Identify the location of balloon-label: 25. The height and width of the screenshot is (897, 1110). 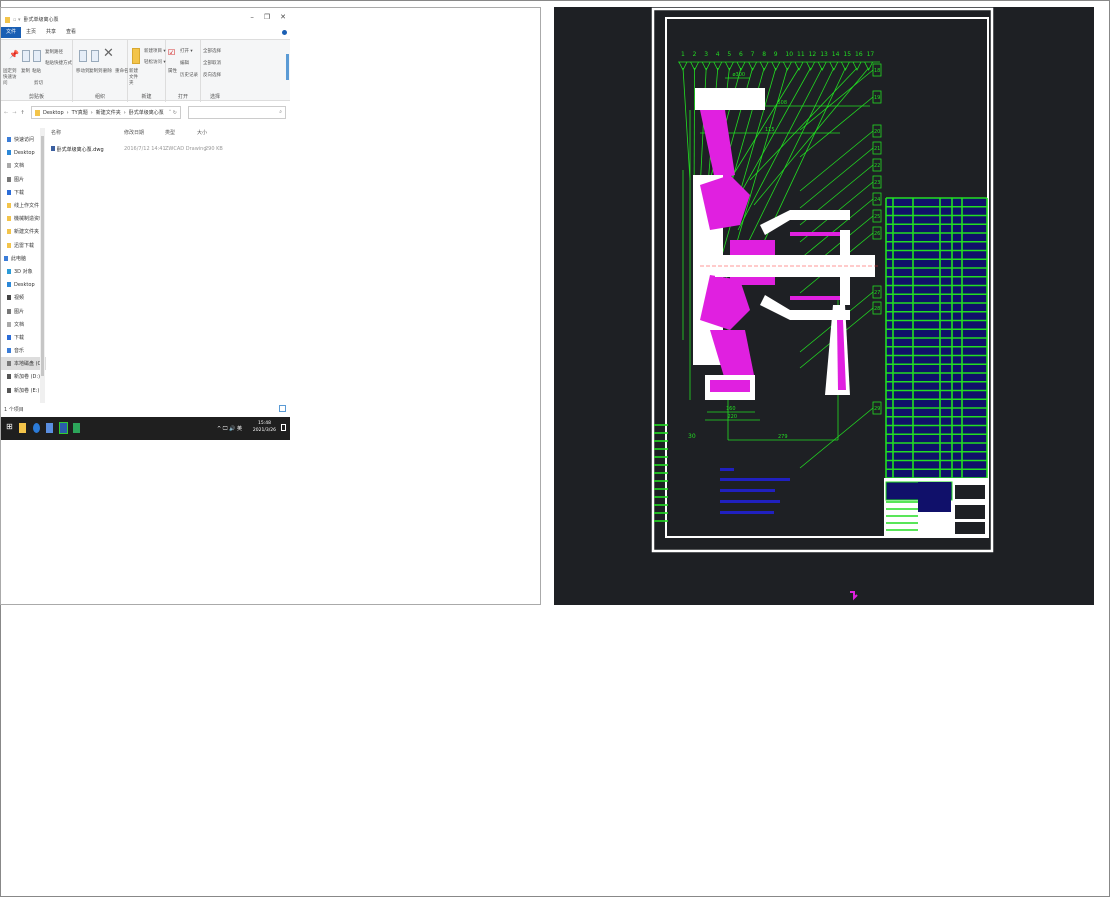
(877, 217).